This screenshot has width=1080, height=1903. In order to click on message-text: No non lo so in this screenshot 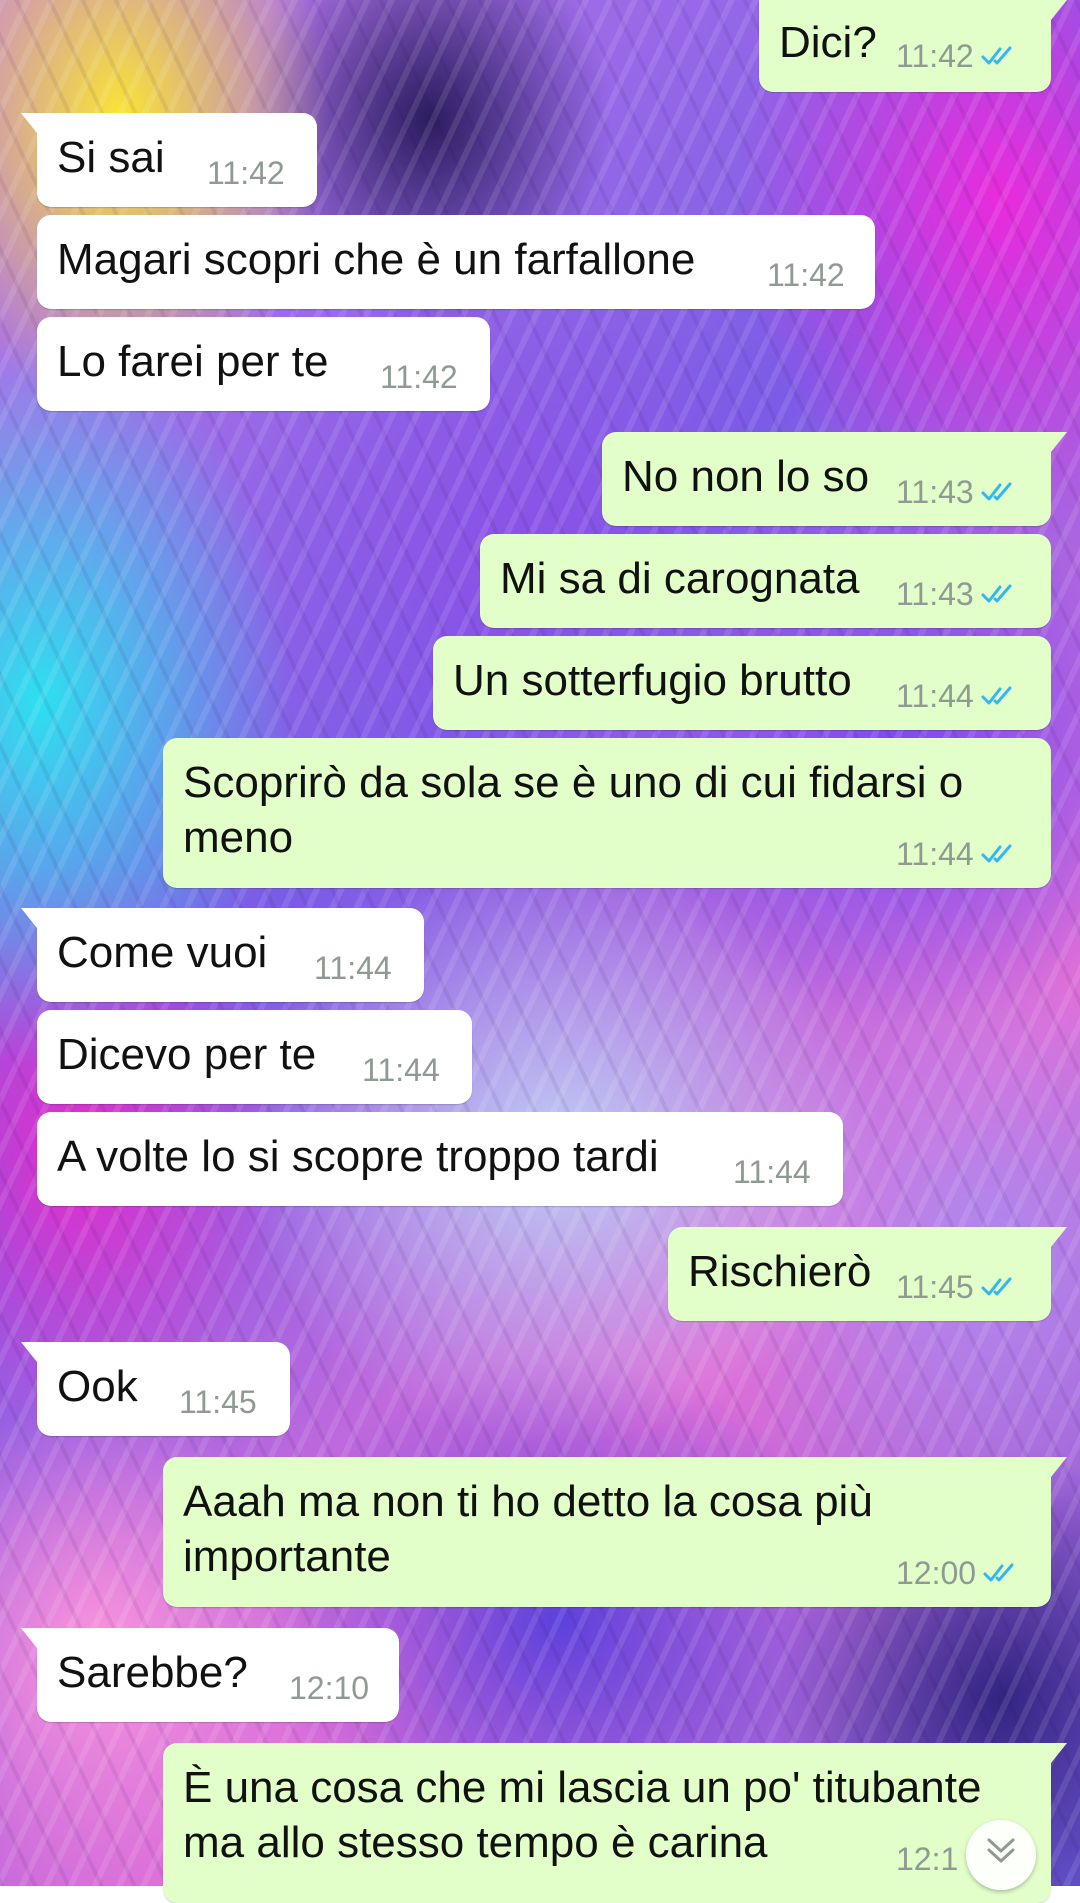, I will do `click(746, 476)`.